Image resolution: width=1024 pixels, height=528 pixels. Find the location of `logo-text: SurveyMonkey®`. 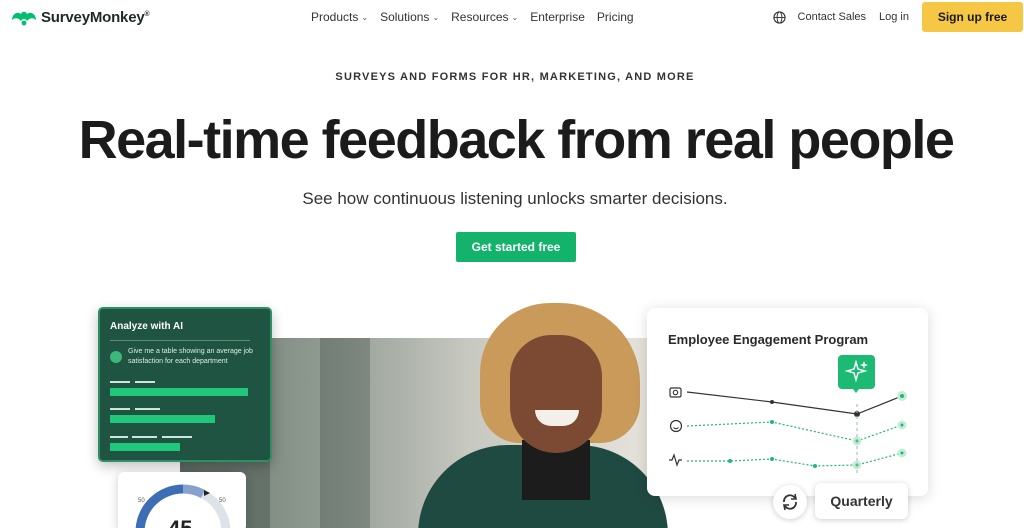

logo-text: SurveyMonkey® is located at coordinates (95, 17).